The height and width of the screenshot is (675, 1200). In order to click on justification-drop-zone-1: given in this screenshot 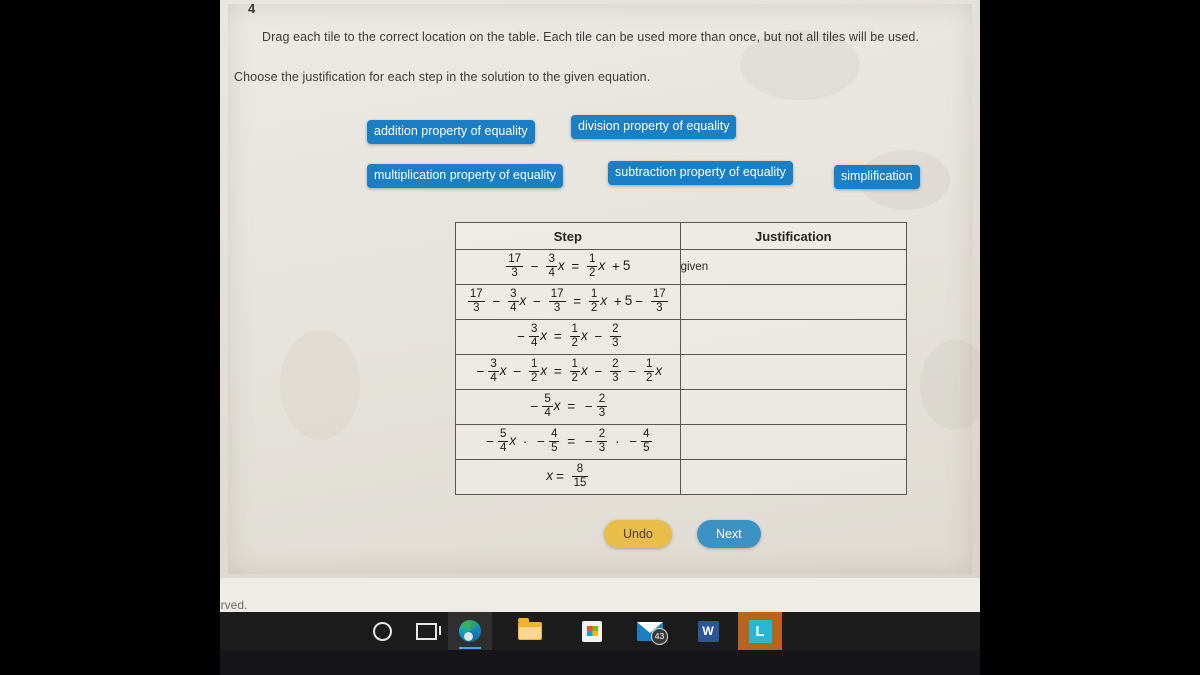, I will do `click(793, 267)`.